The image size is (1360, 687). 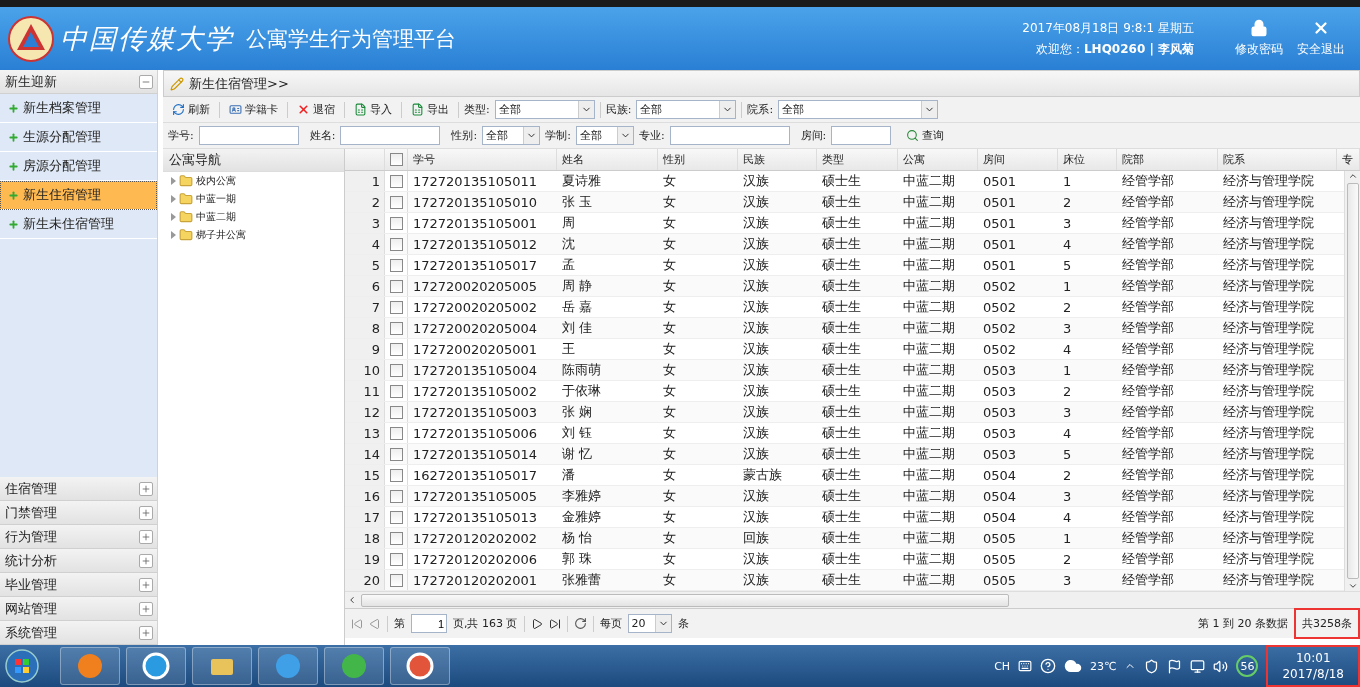 What do you see at coordinates (536, 623) in the screenshot?
I see `next-page-icon` at bounding box center [536, 623].